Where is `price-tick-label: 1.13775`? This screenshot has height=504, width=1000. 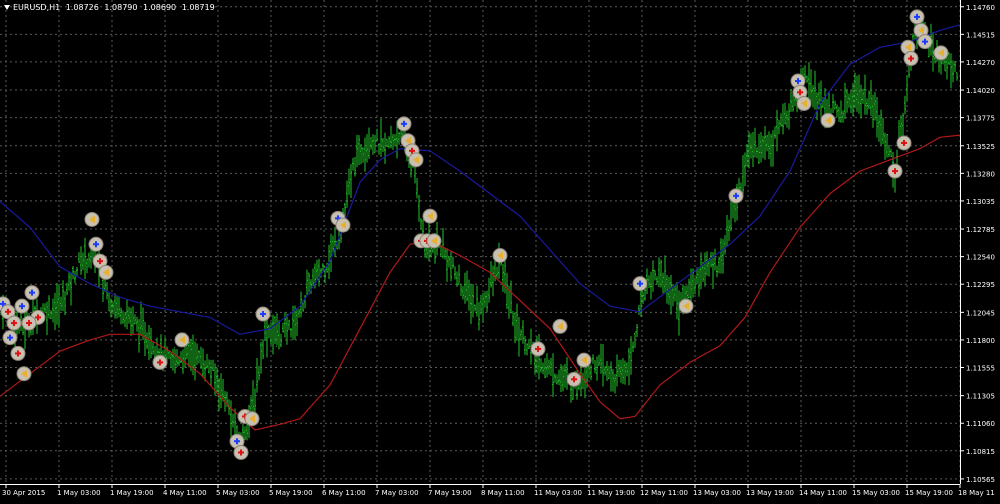
price-tick-label: 1.13775 is located at coordinates (980, 119).